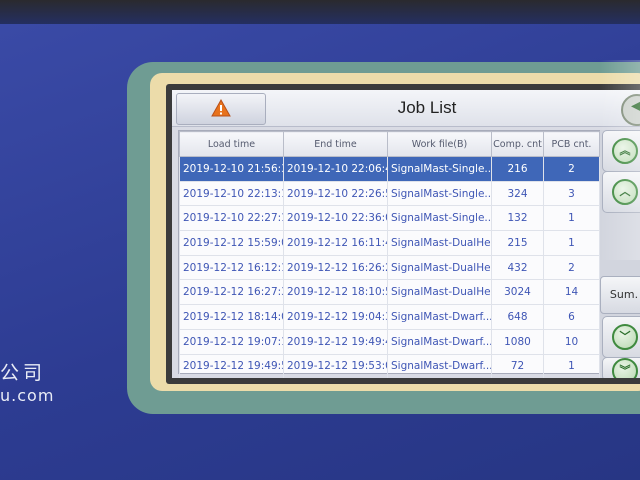 The image size is (640, 480). Describe the element at coordinates (517, 218) in the screenshot. I see `comp-count-cell: 132` at that location.